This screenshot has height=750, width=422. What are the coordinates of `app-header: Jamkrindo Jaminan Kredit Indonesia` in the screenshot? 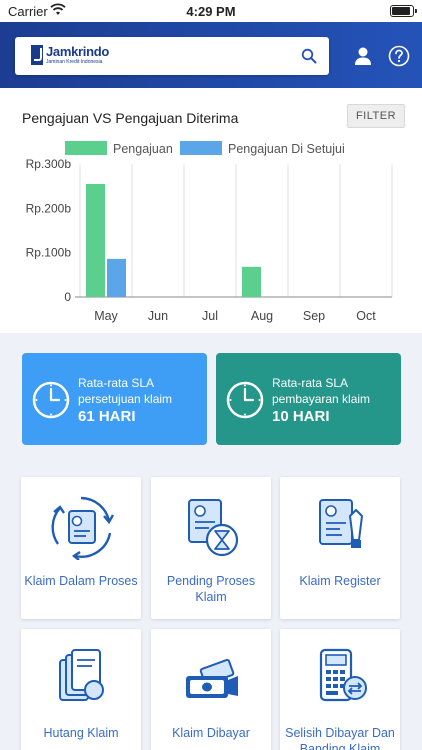 It's located at (211, 55).